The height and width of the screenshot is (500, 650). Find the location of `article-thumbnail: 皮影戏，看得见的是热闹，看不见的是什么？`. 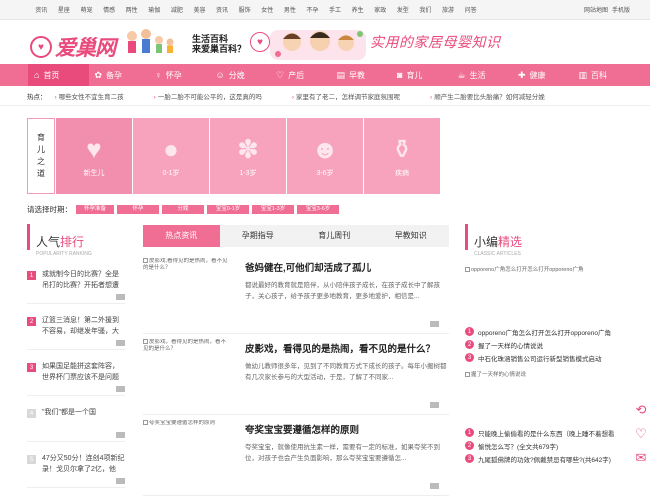

article-thumbnail: 皮影戏，看得见的是热闹，看不见的是什么？ is located at coordinates (187, 370).